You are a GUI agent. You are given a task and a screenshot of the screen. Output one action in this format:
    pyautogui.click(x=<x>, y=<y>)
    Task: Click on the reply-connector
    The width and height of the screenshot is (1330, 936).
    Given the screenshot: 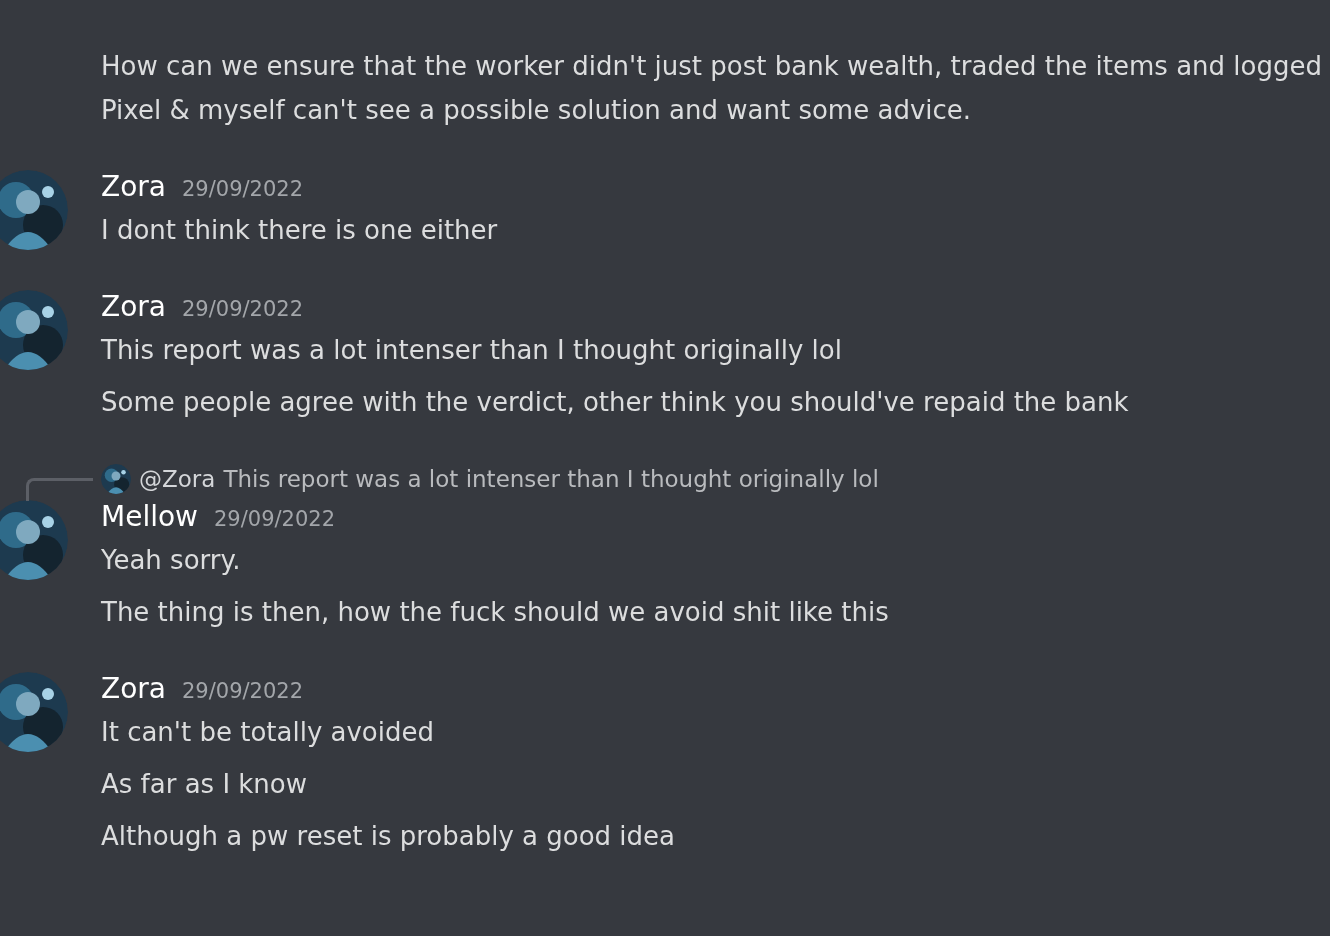 What is the action you would take?
    pyautogui.click(x=59, y=489)
    